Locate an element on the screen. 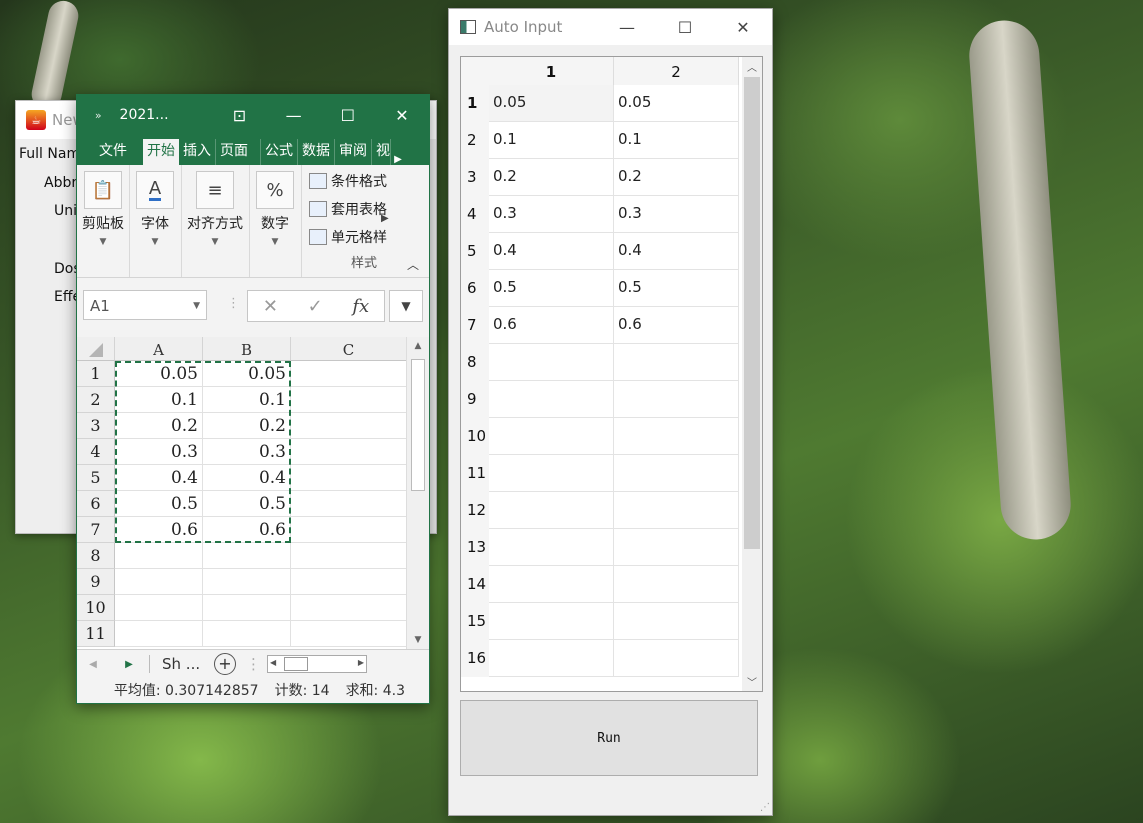 Image resolution: width=1143 pixels, height=823 pixels. table-cell-col1: 0.05 is located at coordinates (551, 103).